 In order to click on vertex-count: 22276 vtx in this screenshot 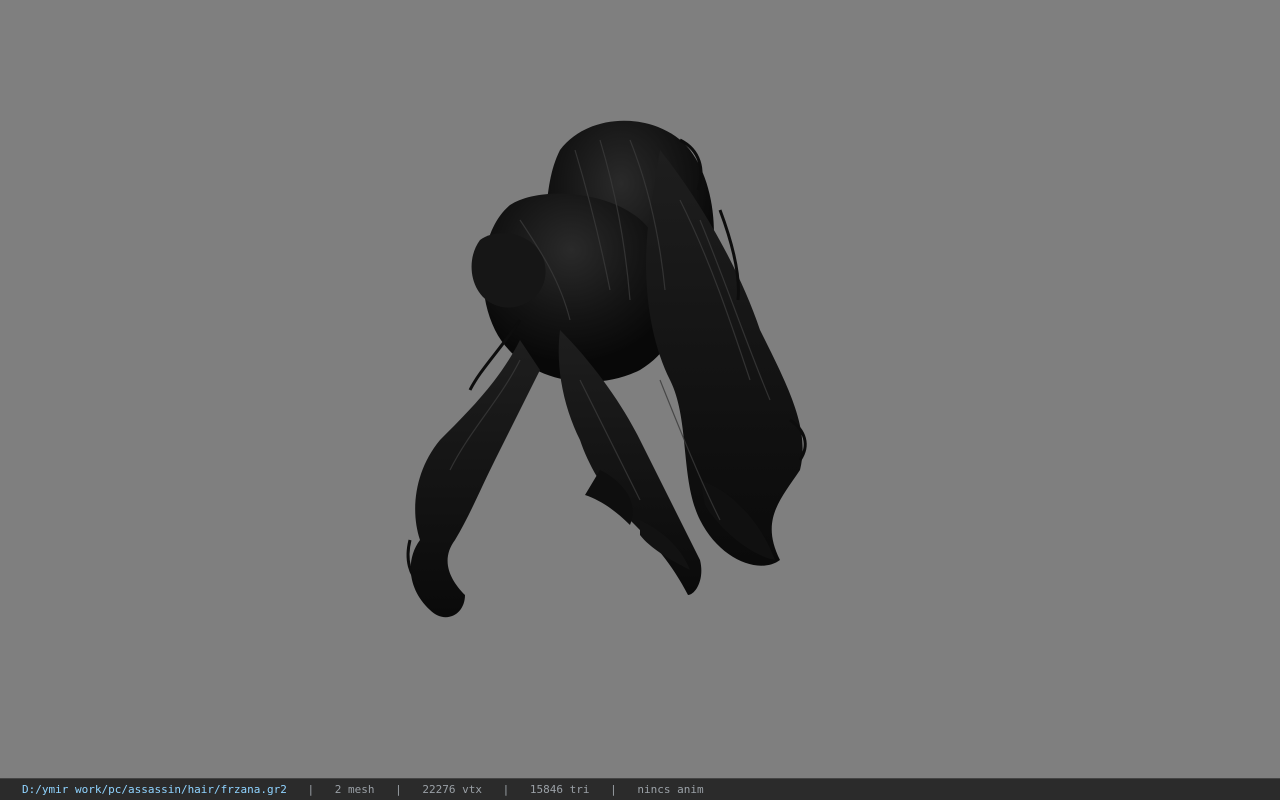, I will do `click(452, 789)`.